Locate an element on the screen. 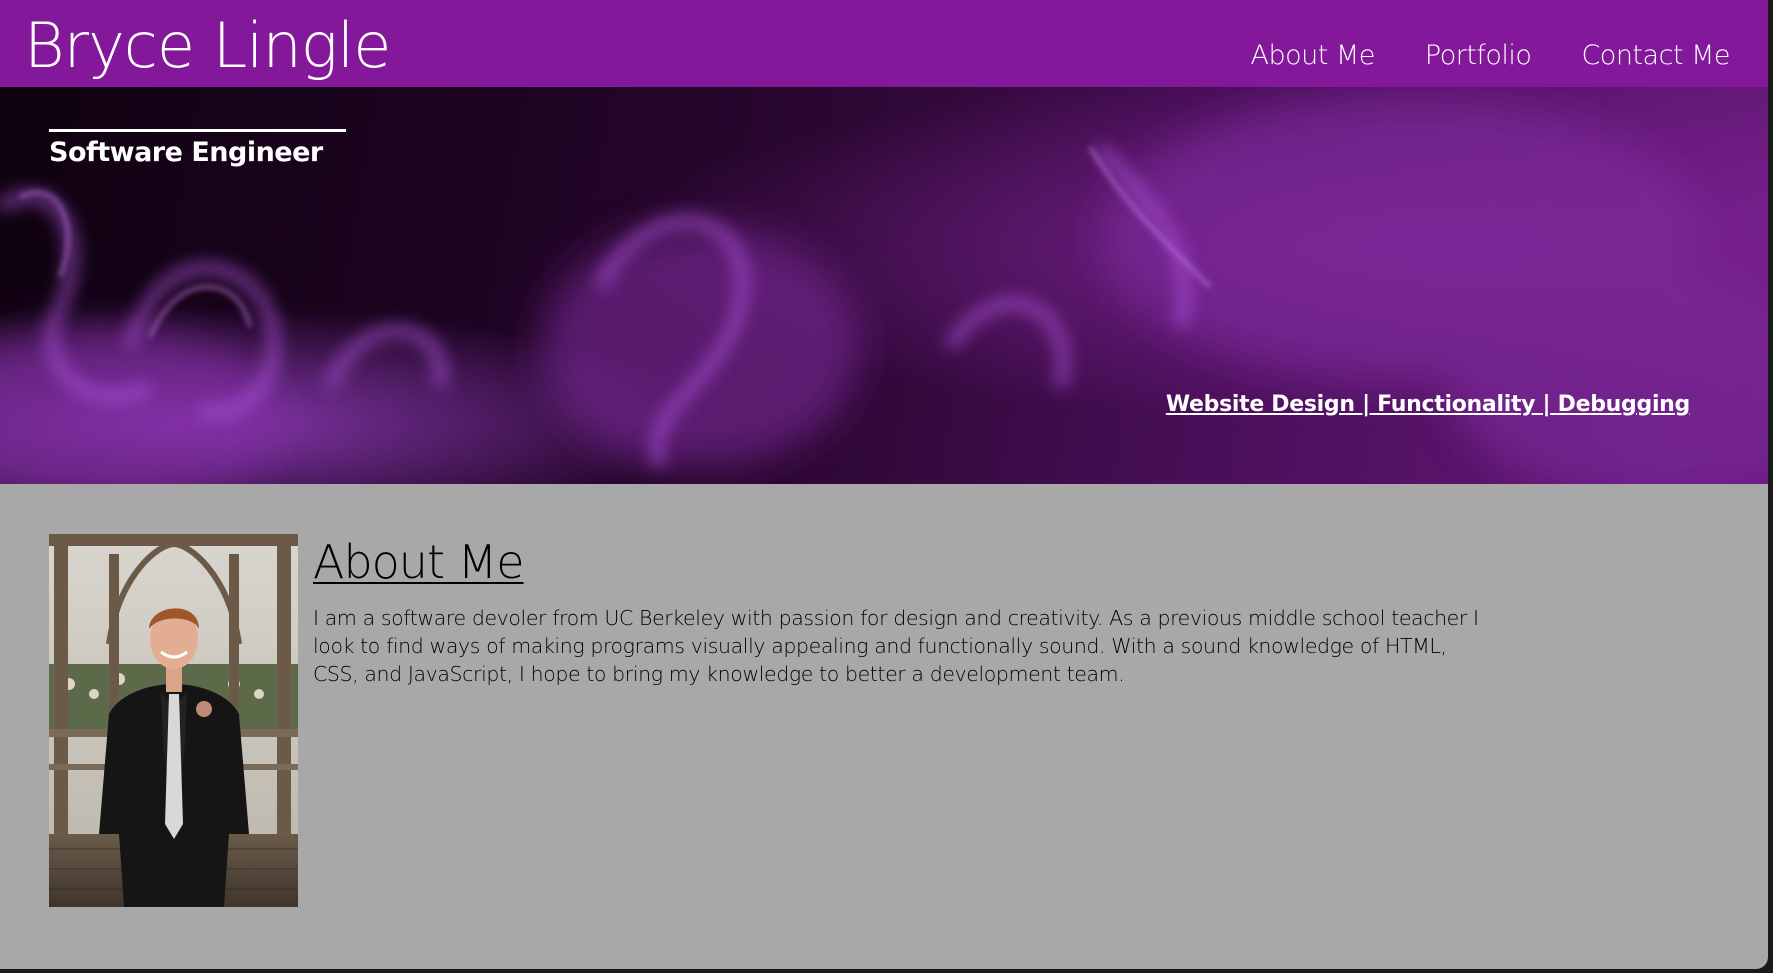 The height and width of the screenshot is (973, 1773). site-title: Bryce Lingle is located at coordinates (207, 45).